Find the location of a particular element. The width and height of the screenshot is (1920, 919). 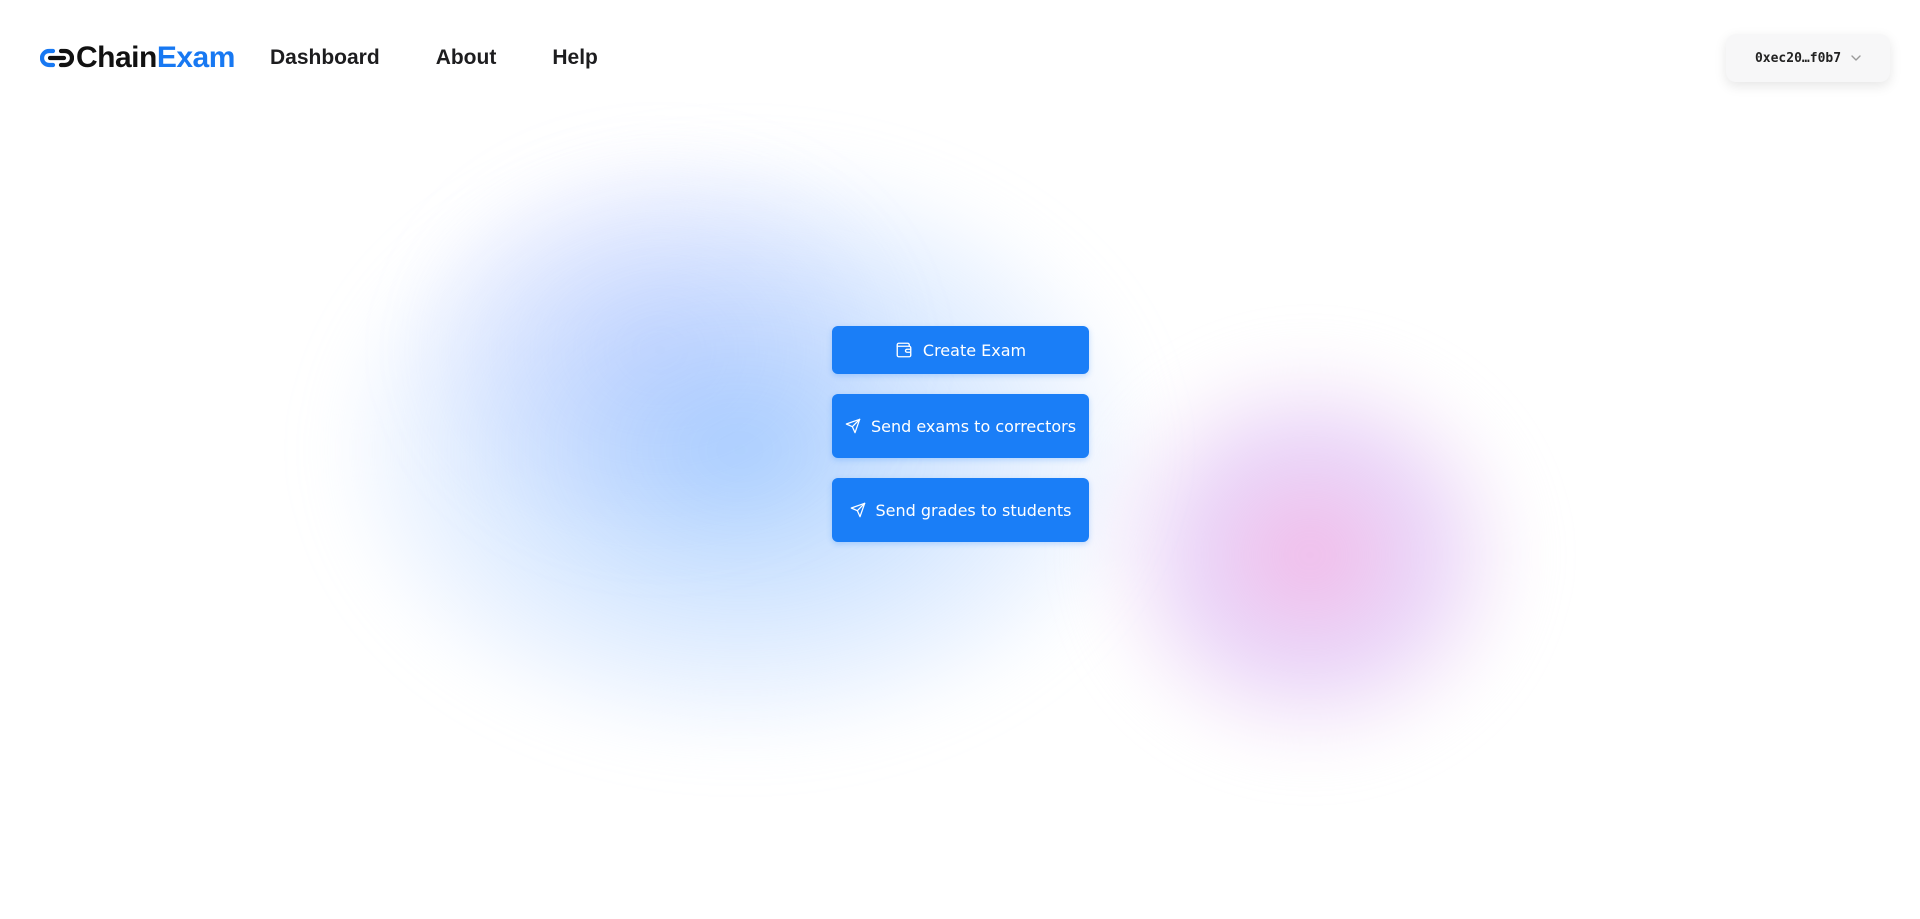

brand-name-part1: Chain is located at coordinates (116, 57).